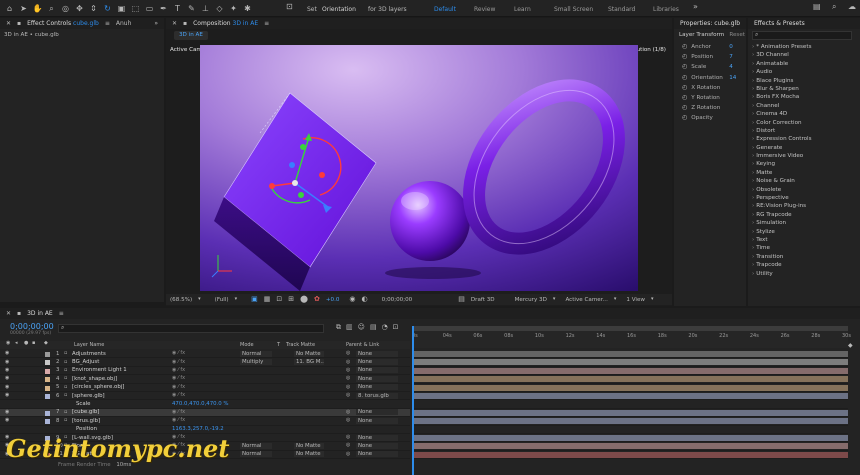 This screenshot has width=860, height=475. I want to click on roto-tool-icon: ✦, so click(233, 8).